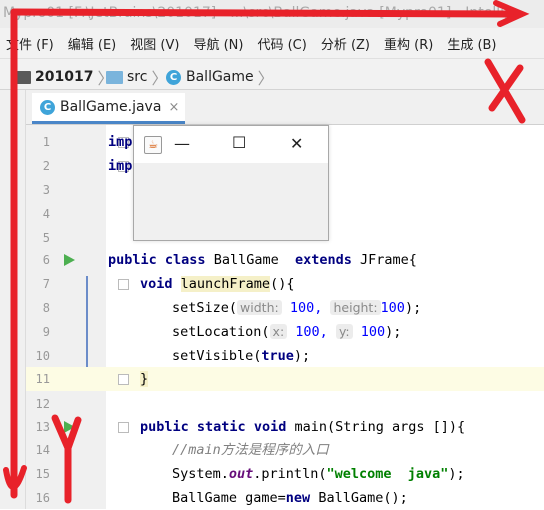 This screenshot has height=510, width=544. What do you see at coordinates (46, 238) in the screenshot?
I see `line-number: 5` at bounding box center [46, 238].